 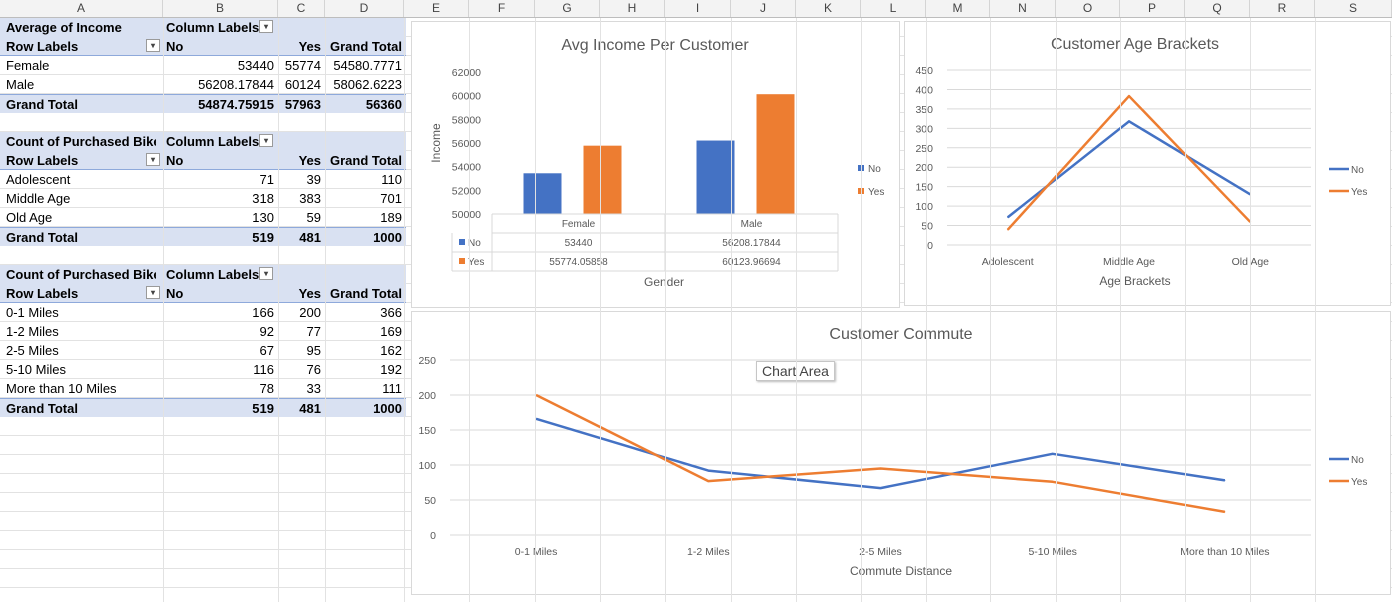 What do you see at coordinates (1217, 8) in the screenshot?
I see `column-header-q: Q` at bounding box center [1217, 8].